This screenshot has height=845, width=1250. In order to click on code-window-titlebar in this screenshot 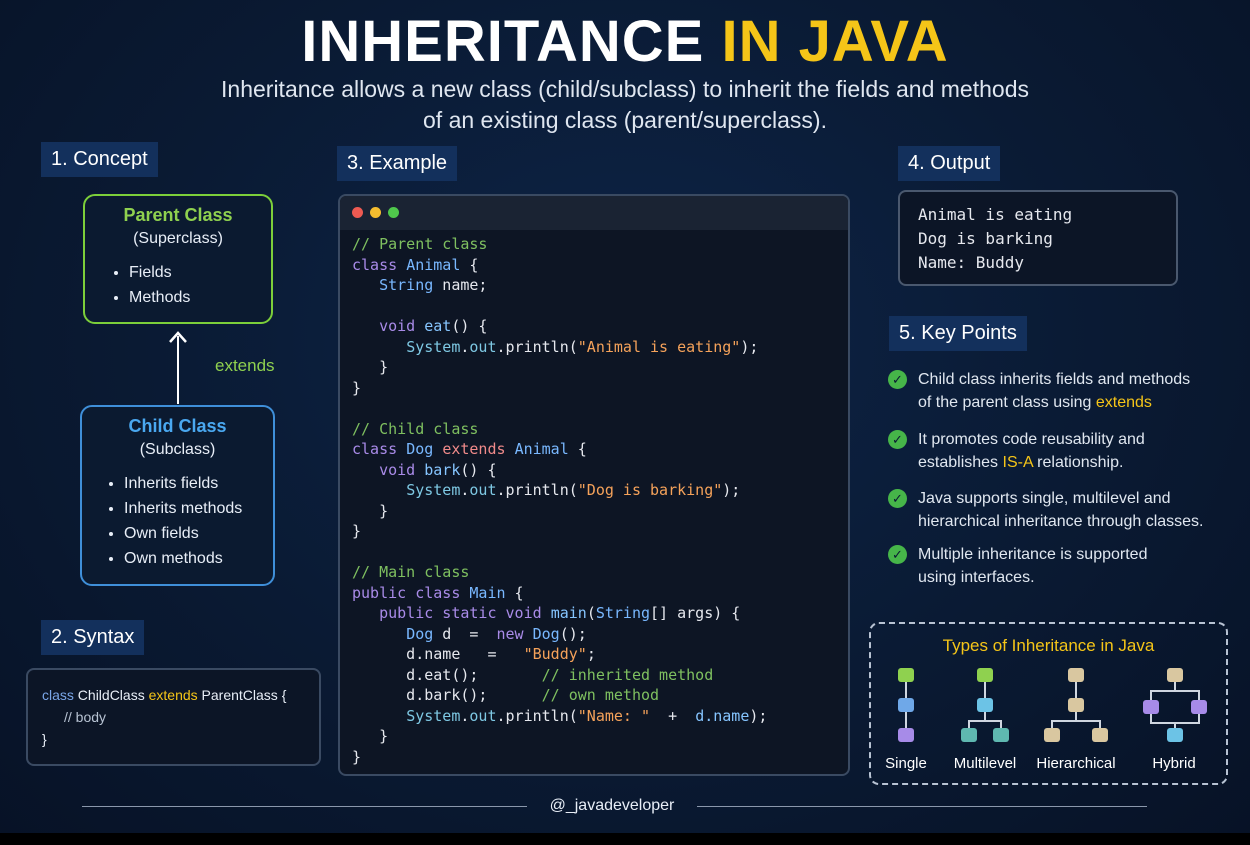, I will do `click(594, 213)`.